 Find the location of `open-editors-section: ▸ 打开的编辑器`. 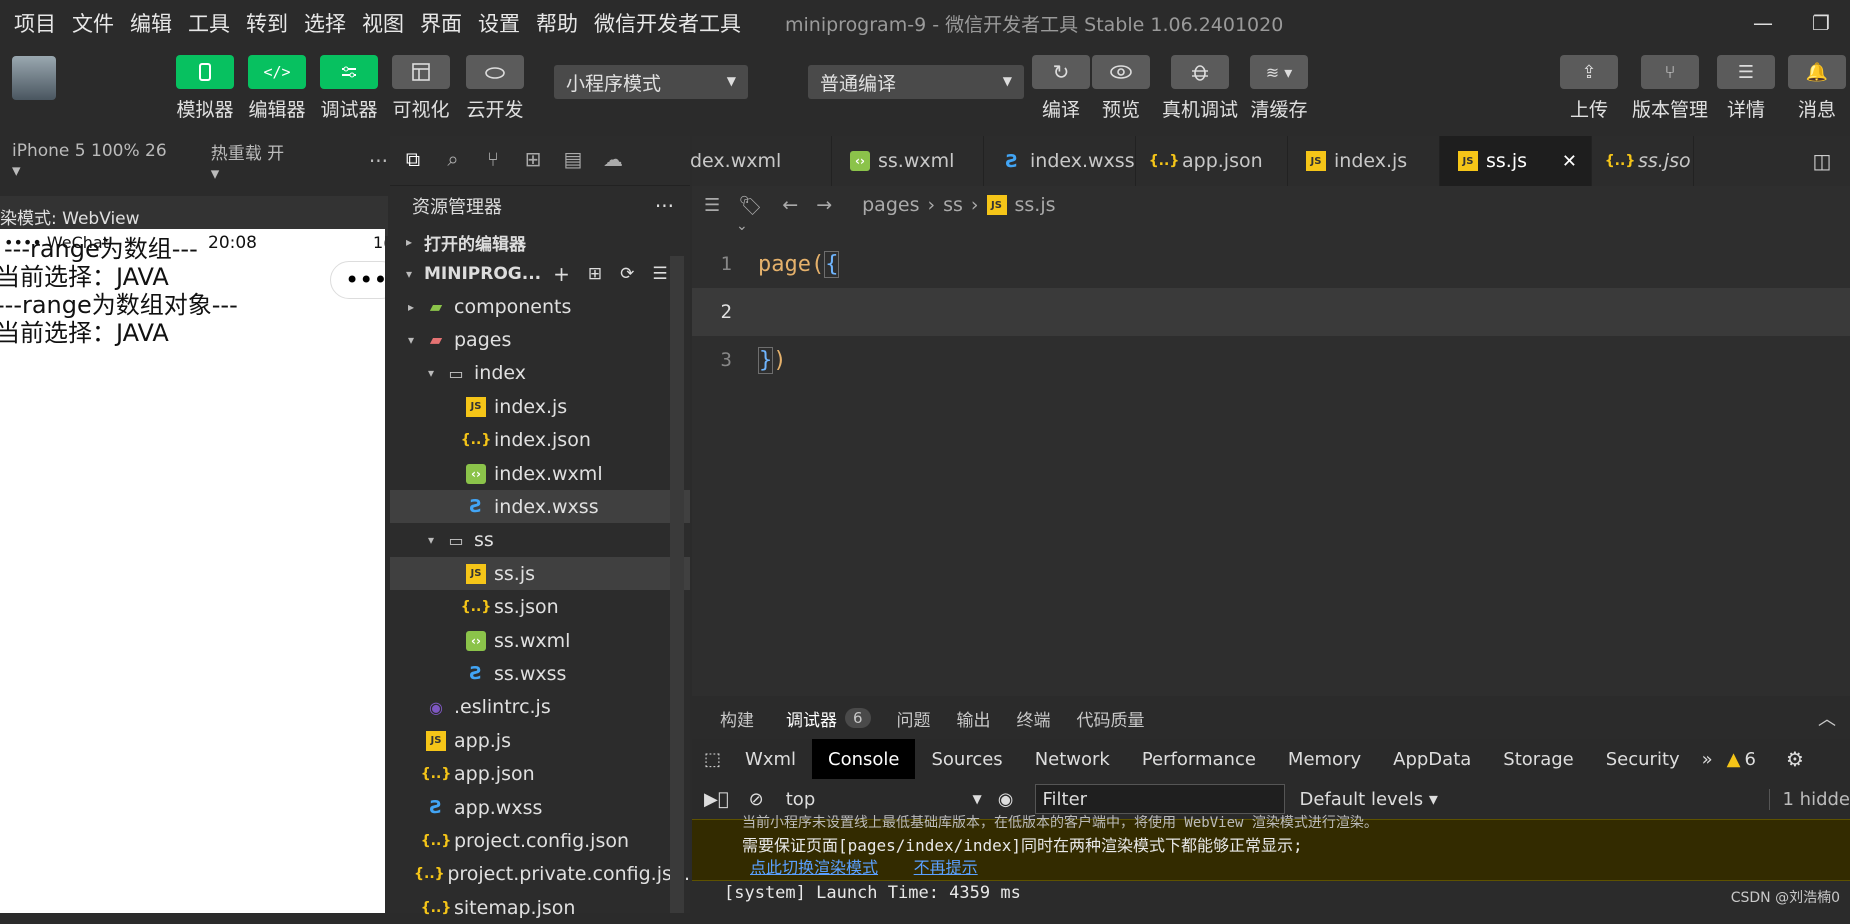

open-editors-section: ▸ 打开的编辑器 is located at coordinates (540, 242).